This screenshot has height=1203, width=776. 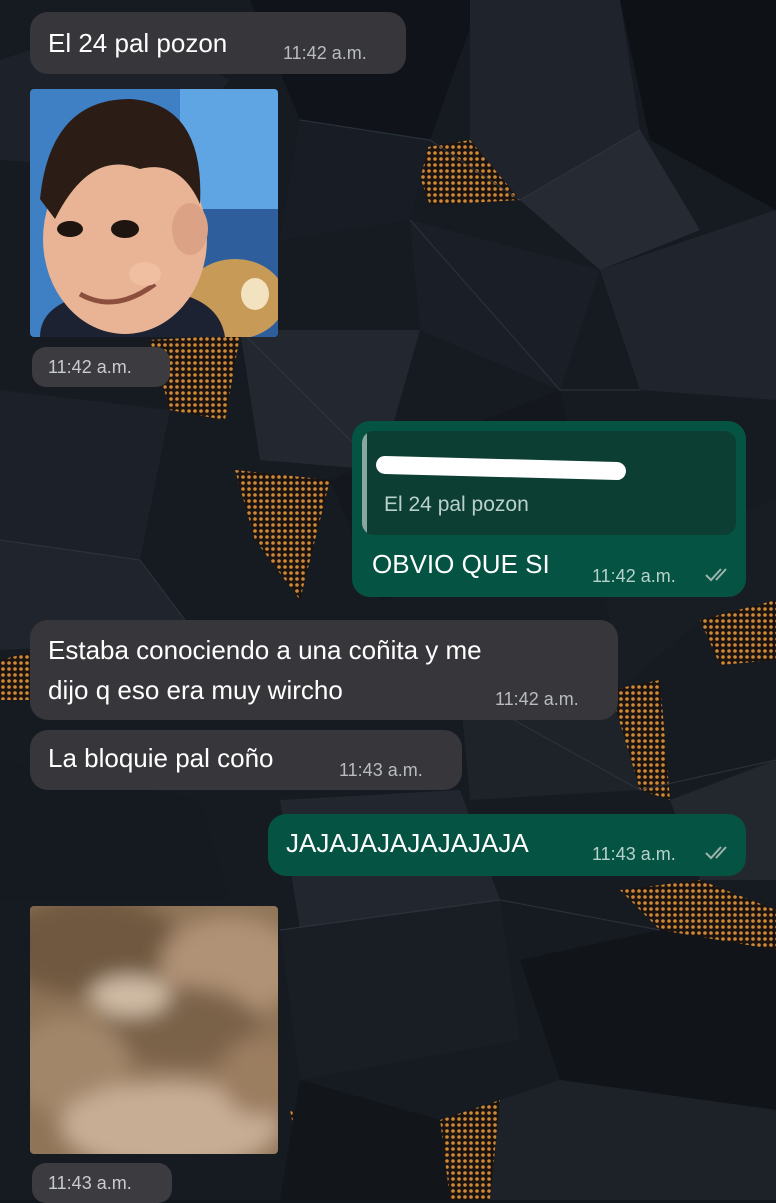 What do you see at coordinates (161, 758) in the screenshot?
I see `message-text: La bloquie pal coño` at bounding box center [161, 758].